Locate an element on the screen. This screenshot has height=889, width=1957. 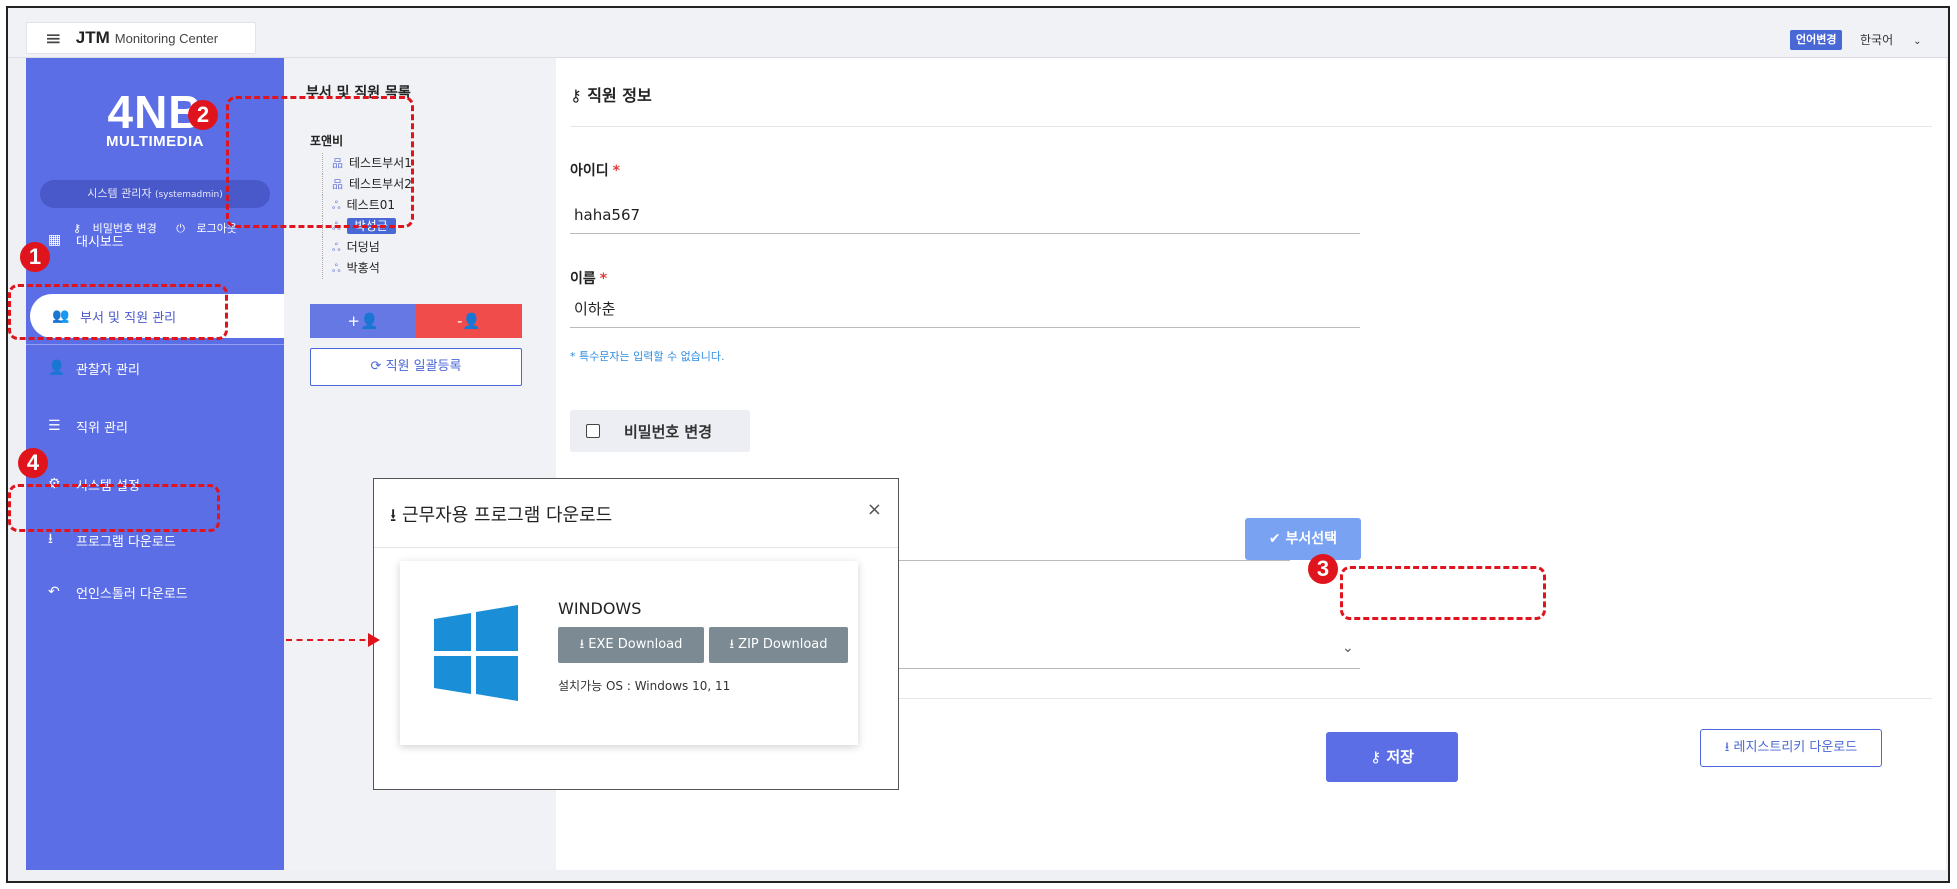
remove-user-icon: -👤 is located at coordinates (469, 321).